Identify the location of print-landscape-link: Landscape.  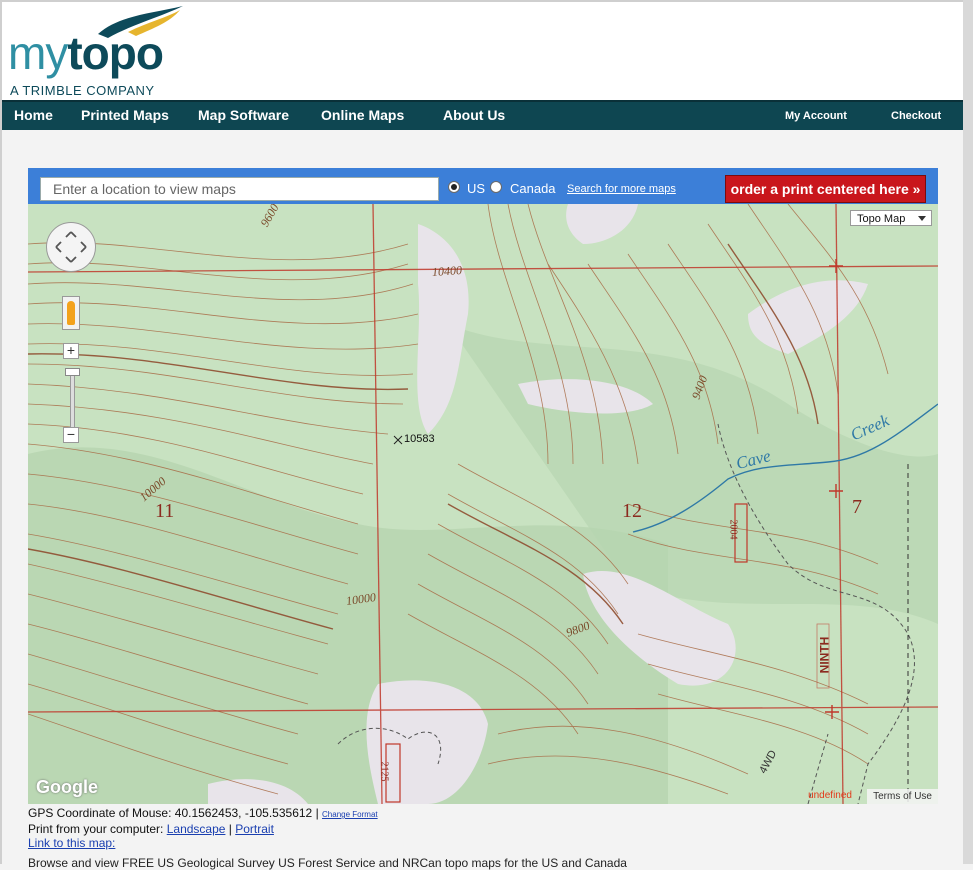
(196, 829).